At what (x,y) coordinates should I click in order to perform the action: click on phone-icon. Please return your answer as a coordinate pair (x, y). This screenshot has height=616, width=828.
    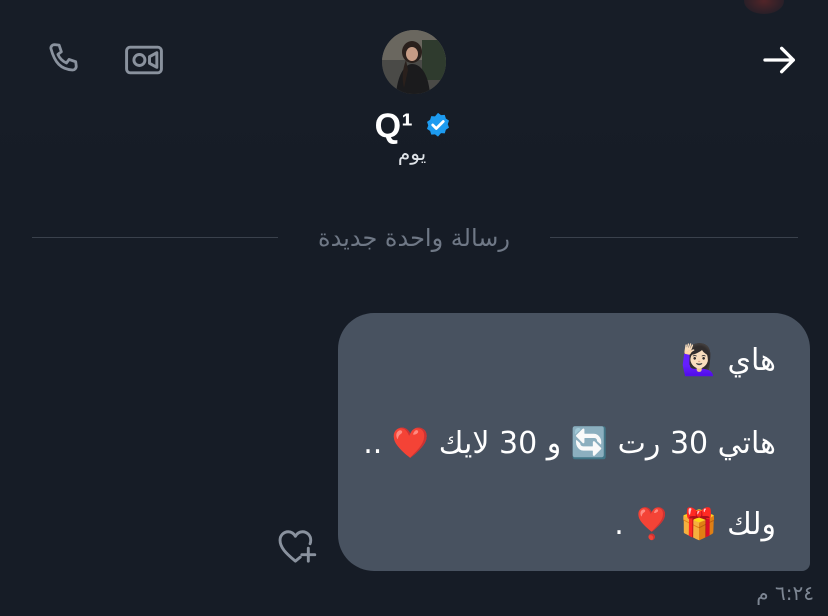
    Looking at the image, I should click on (64, 62).